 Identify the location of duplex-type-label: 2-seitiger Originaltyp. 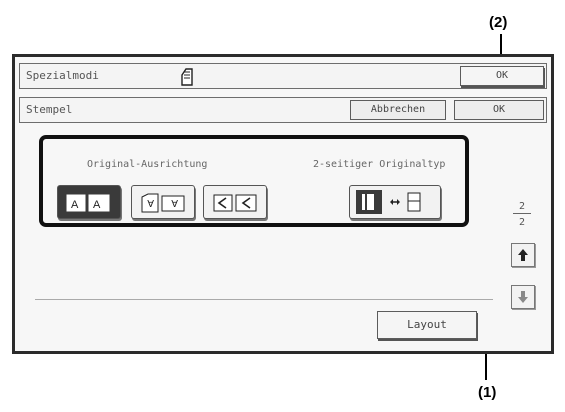
(379, 164).